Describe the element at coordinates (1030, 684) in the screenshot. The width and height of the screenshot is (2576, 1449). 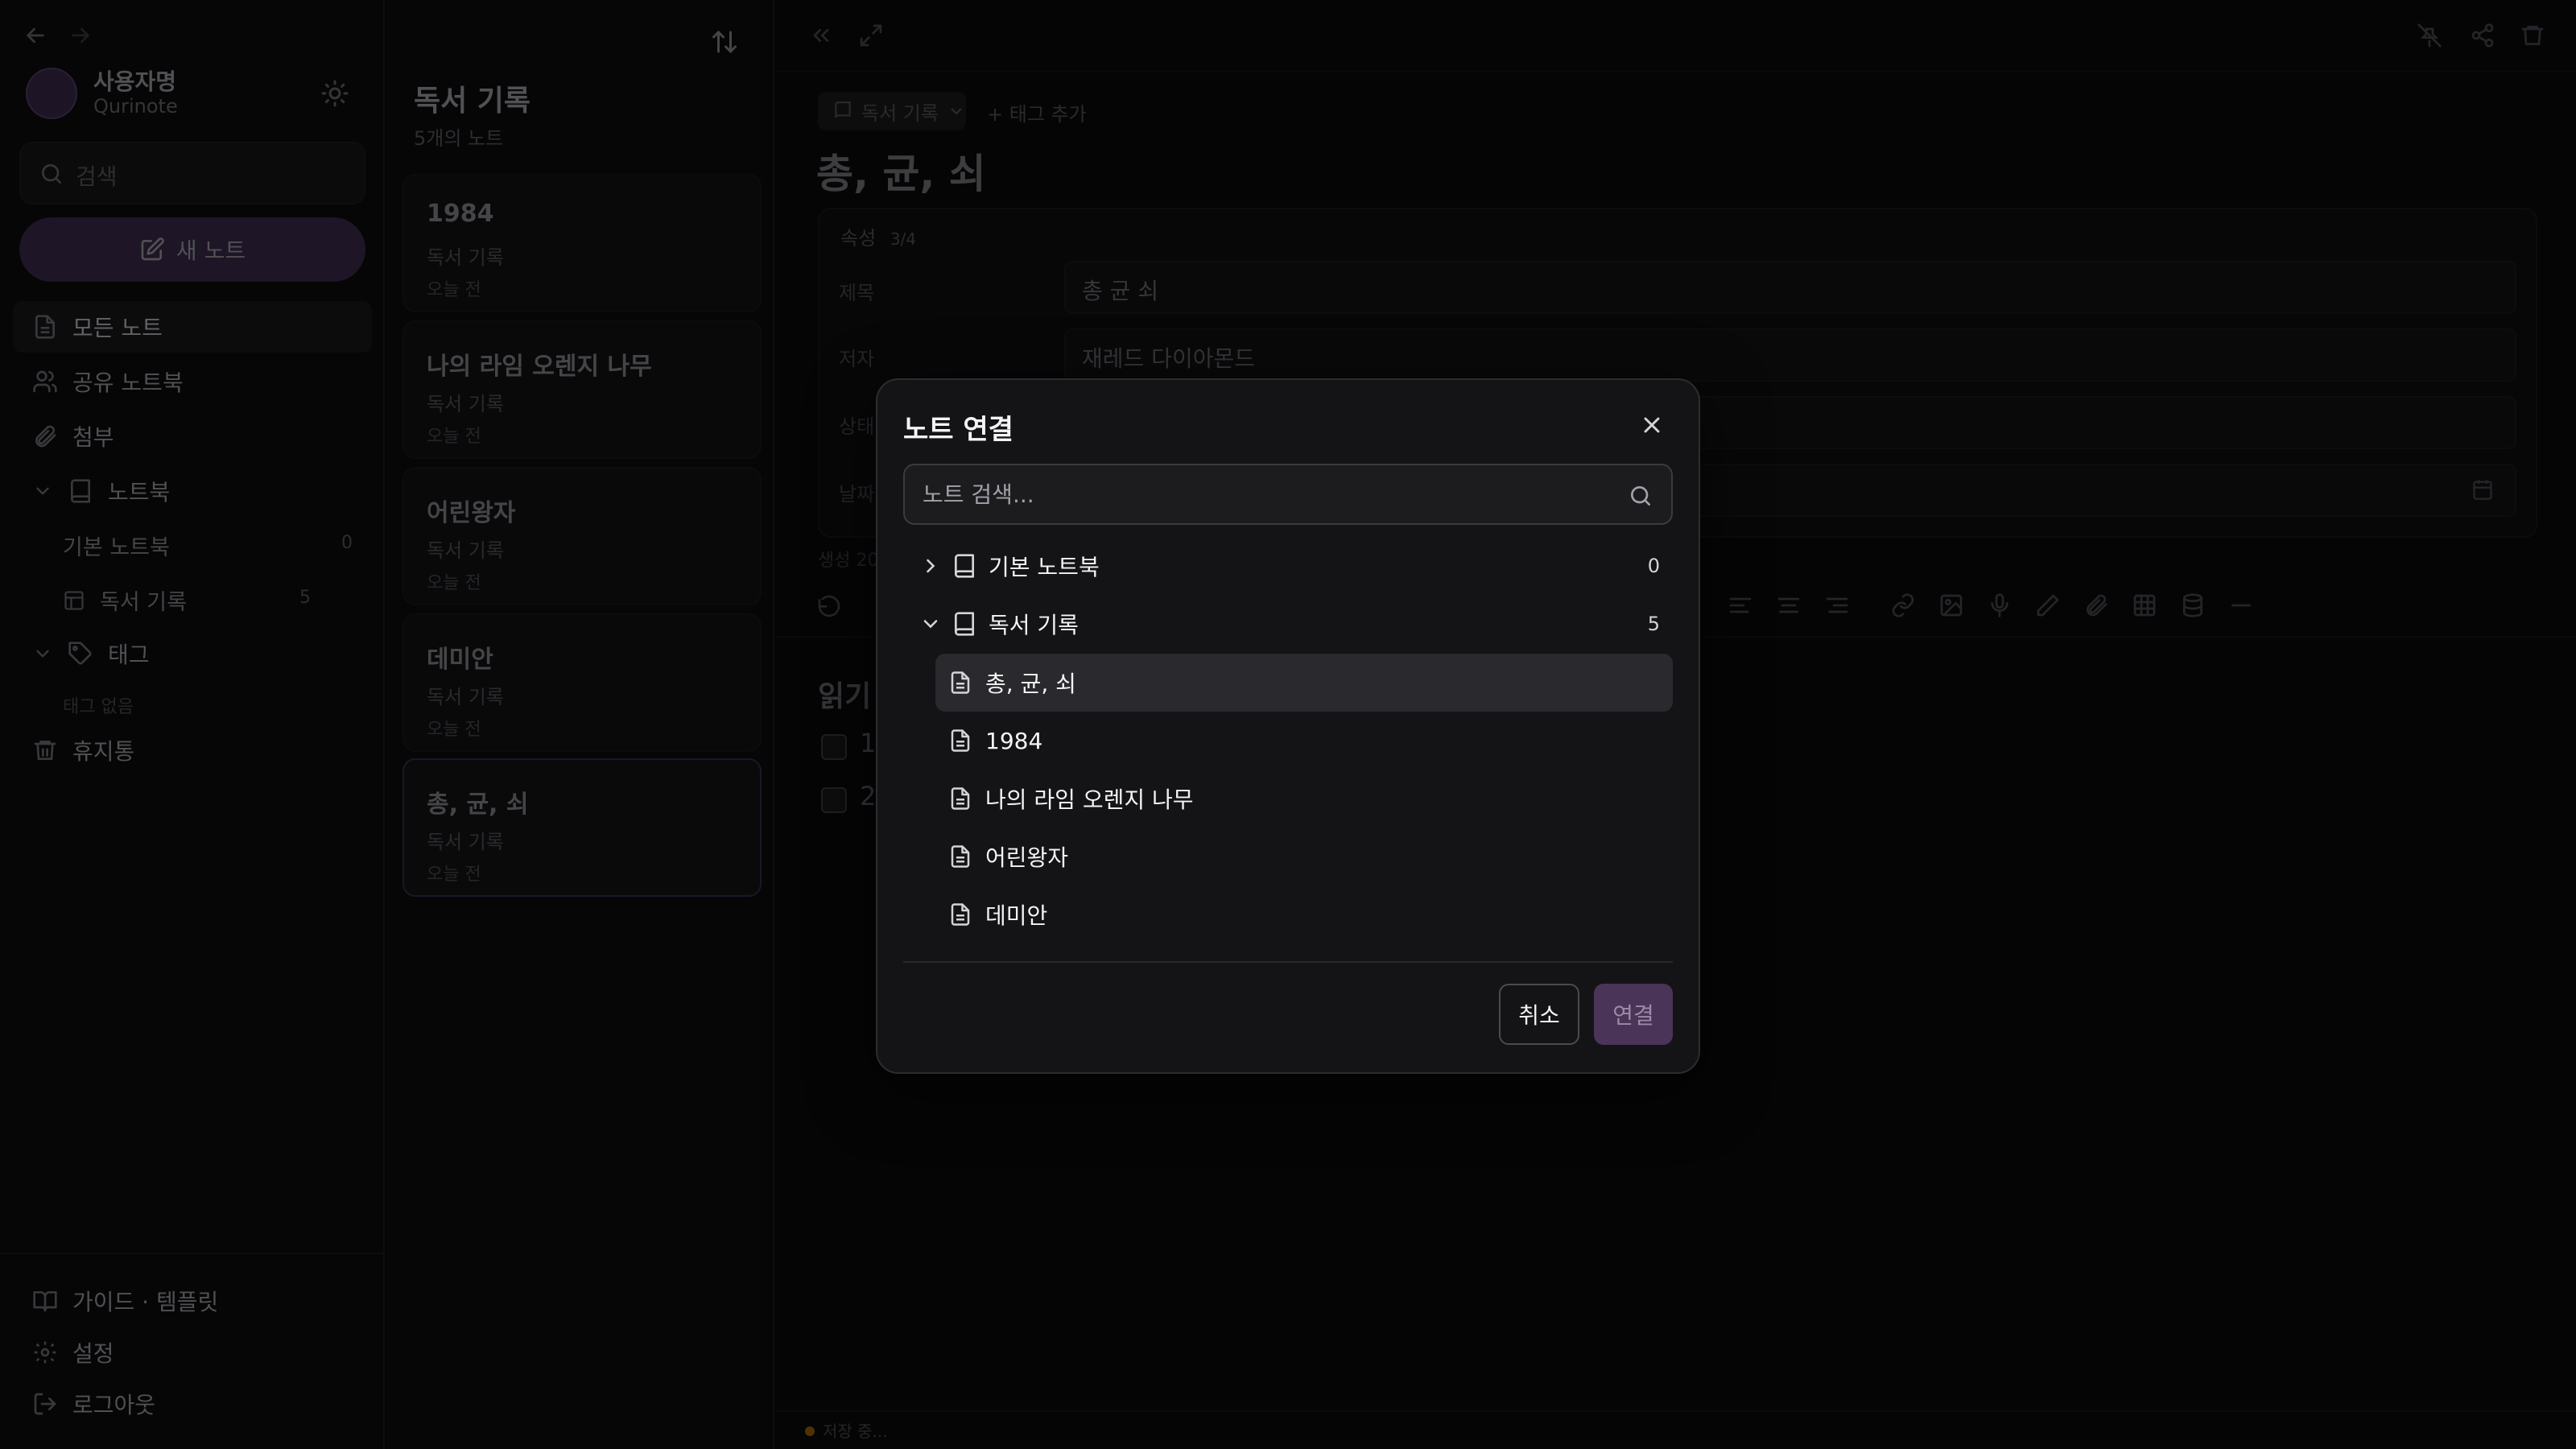
I see `tree-note-label: 총, 균, 쇠` at that location.